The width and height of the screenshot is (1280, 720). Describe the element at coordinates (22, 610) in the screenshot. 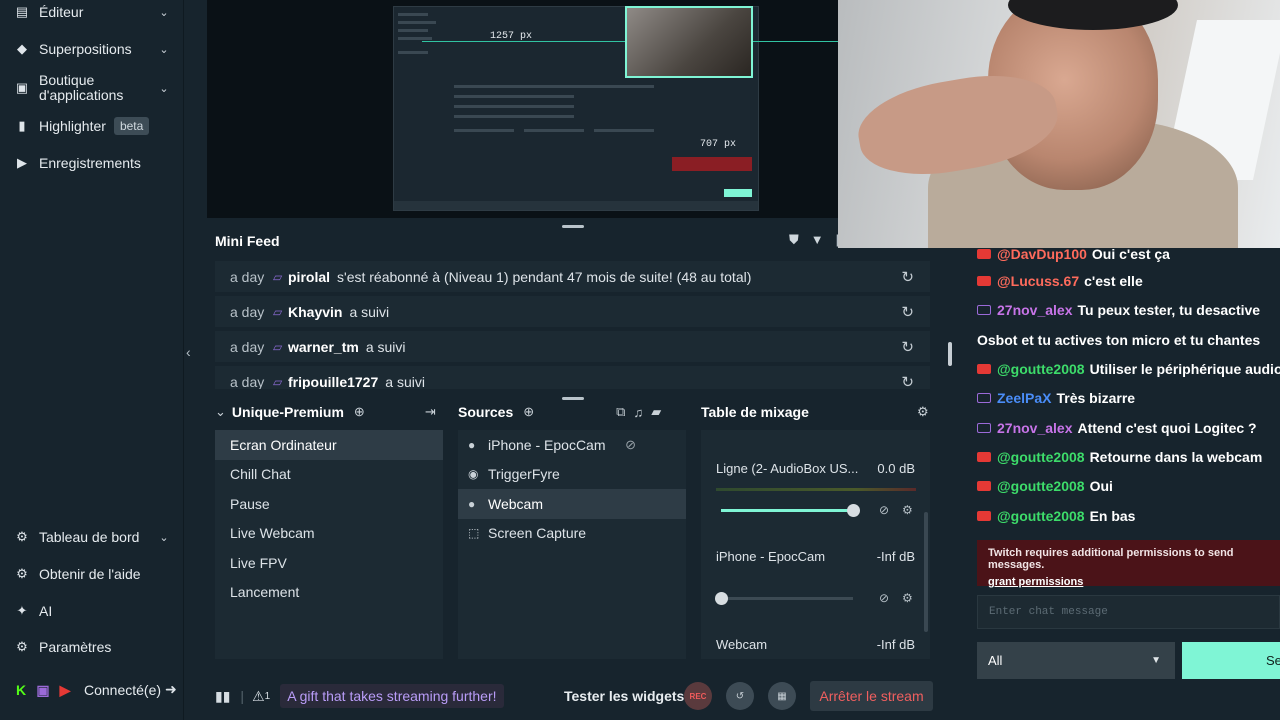

I see `ai-sparkle-icon: ✦` at that location.